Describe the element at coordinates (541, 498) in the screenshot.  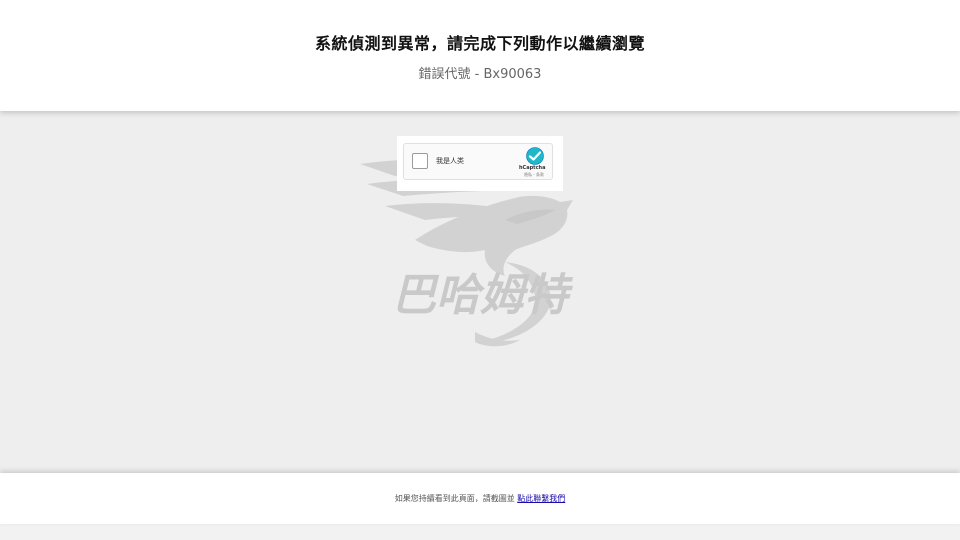
I see `contact-us-link: 點此聯繫我們` at that location.